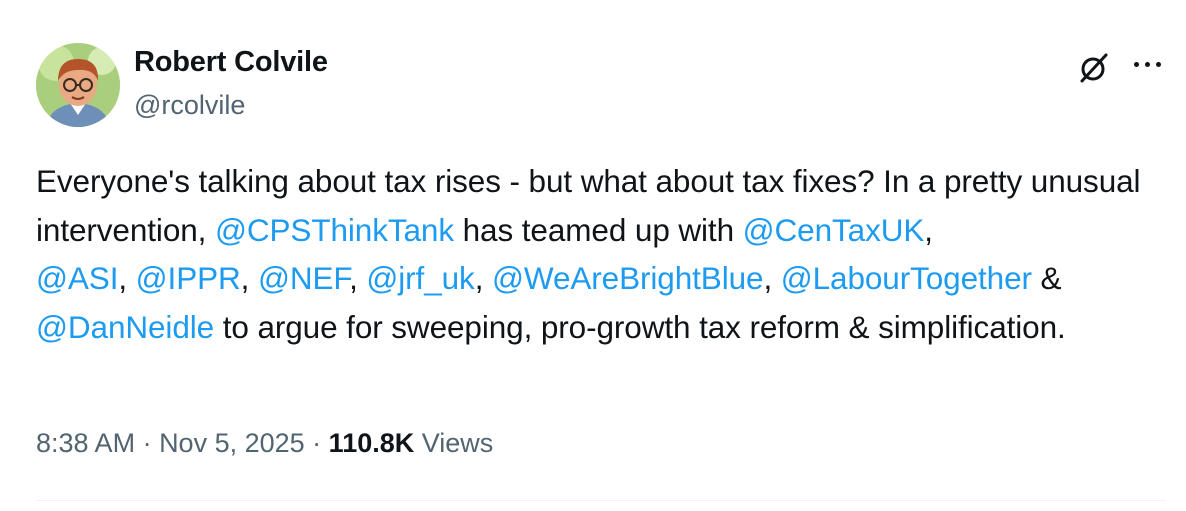  I want to click on avatar, so click(78, 85).